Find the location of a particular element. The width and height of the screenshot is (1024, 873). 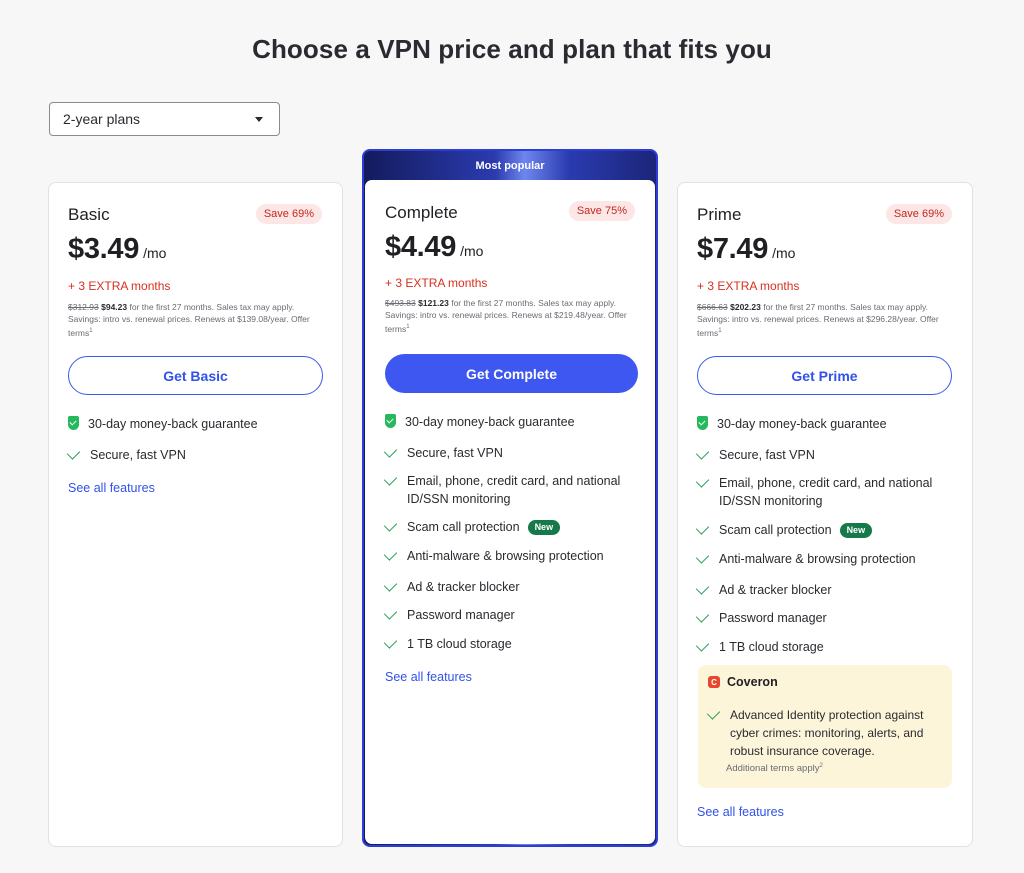

new-price: $202.23 is located at coordinates (745, 307).